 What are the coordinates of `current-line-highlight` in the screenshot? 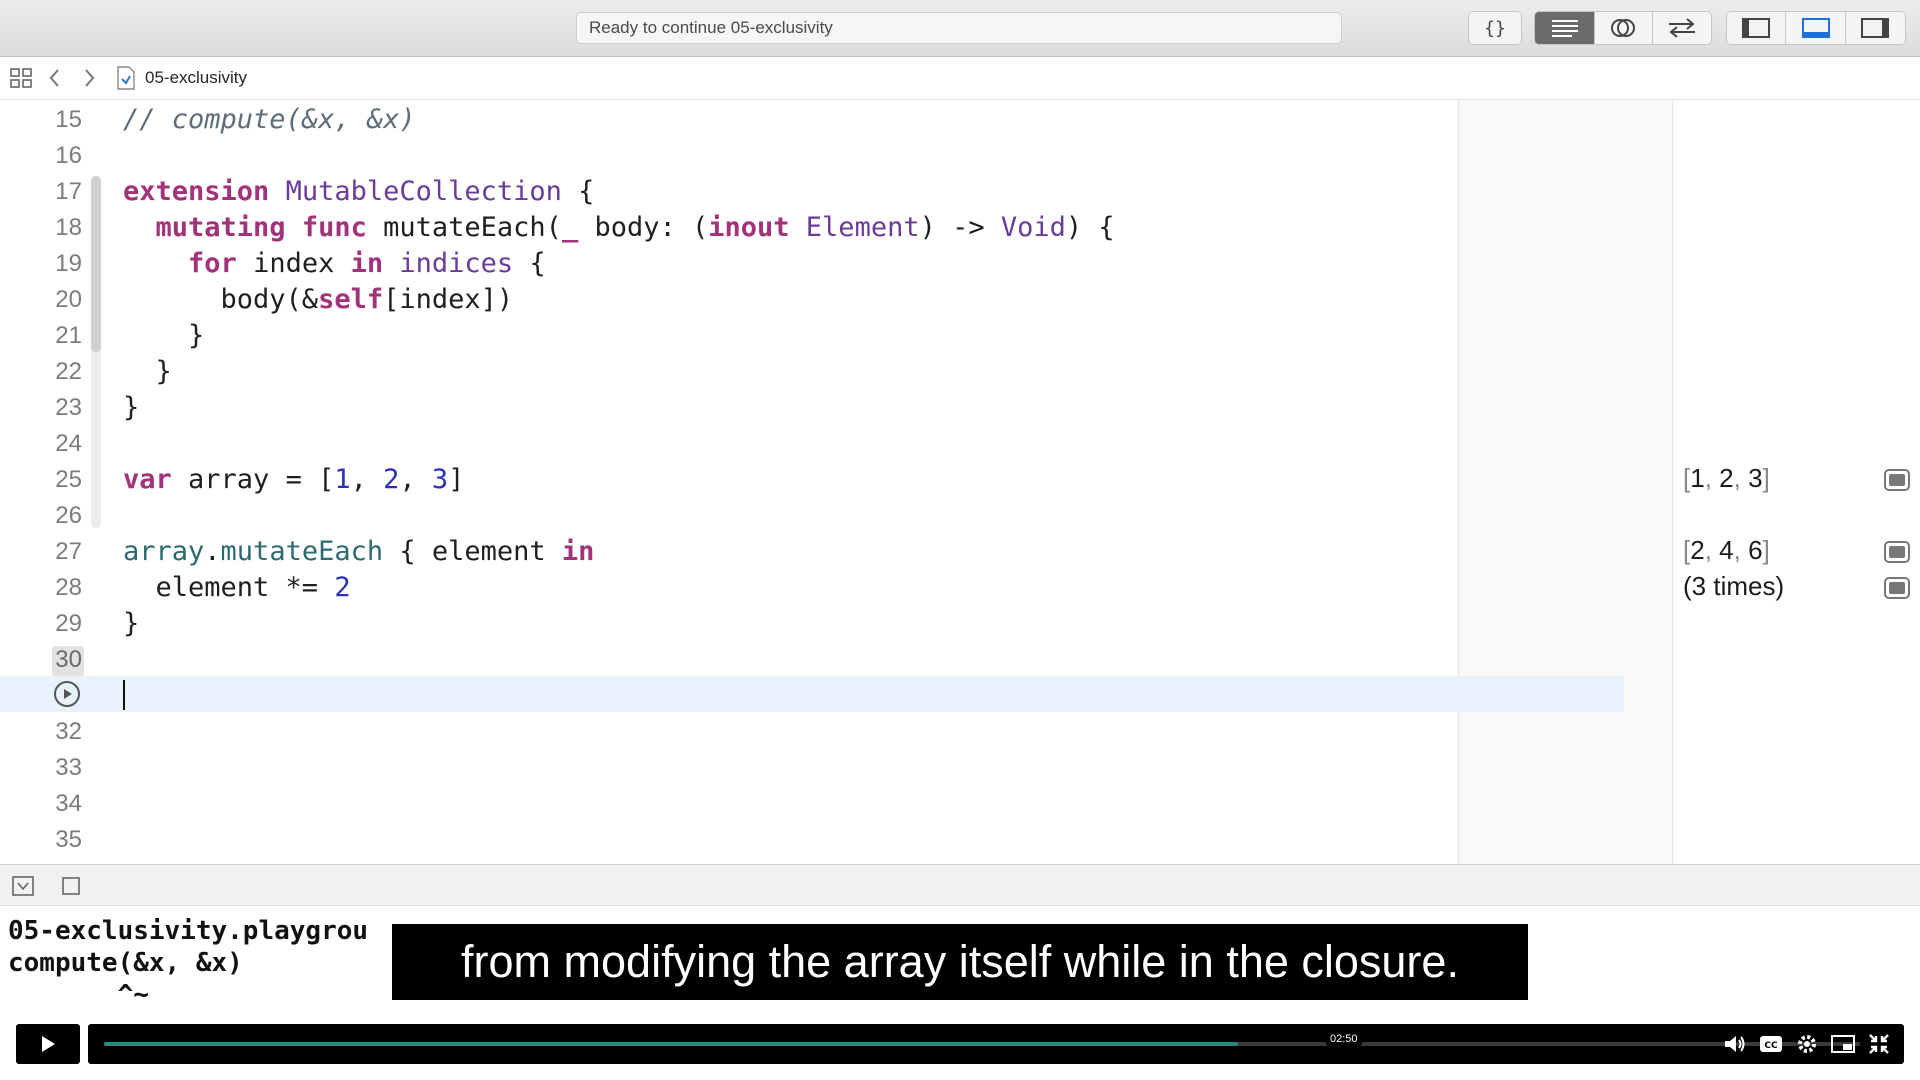 It's located at (812, 694).